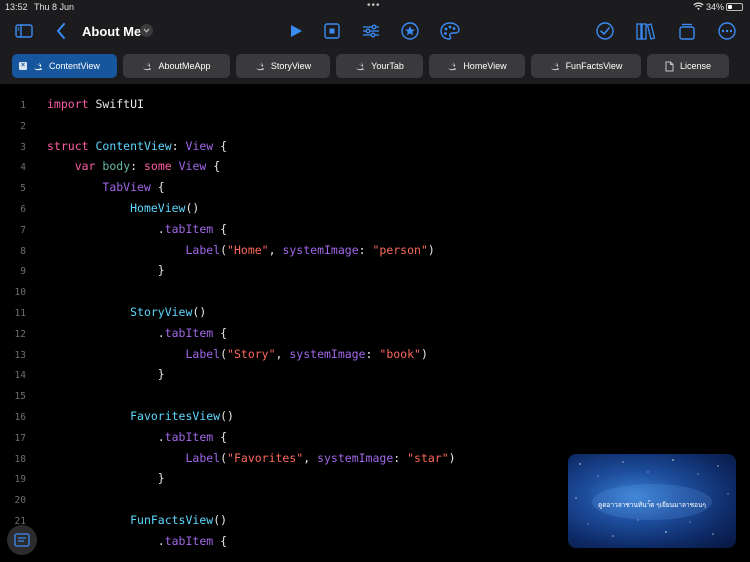  Describe the element at coordinates (146, 30) in the screenshot. I see `title-menu-chevron-icon` at that location.